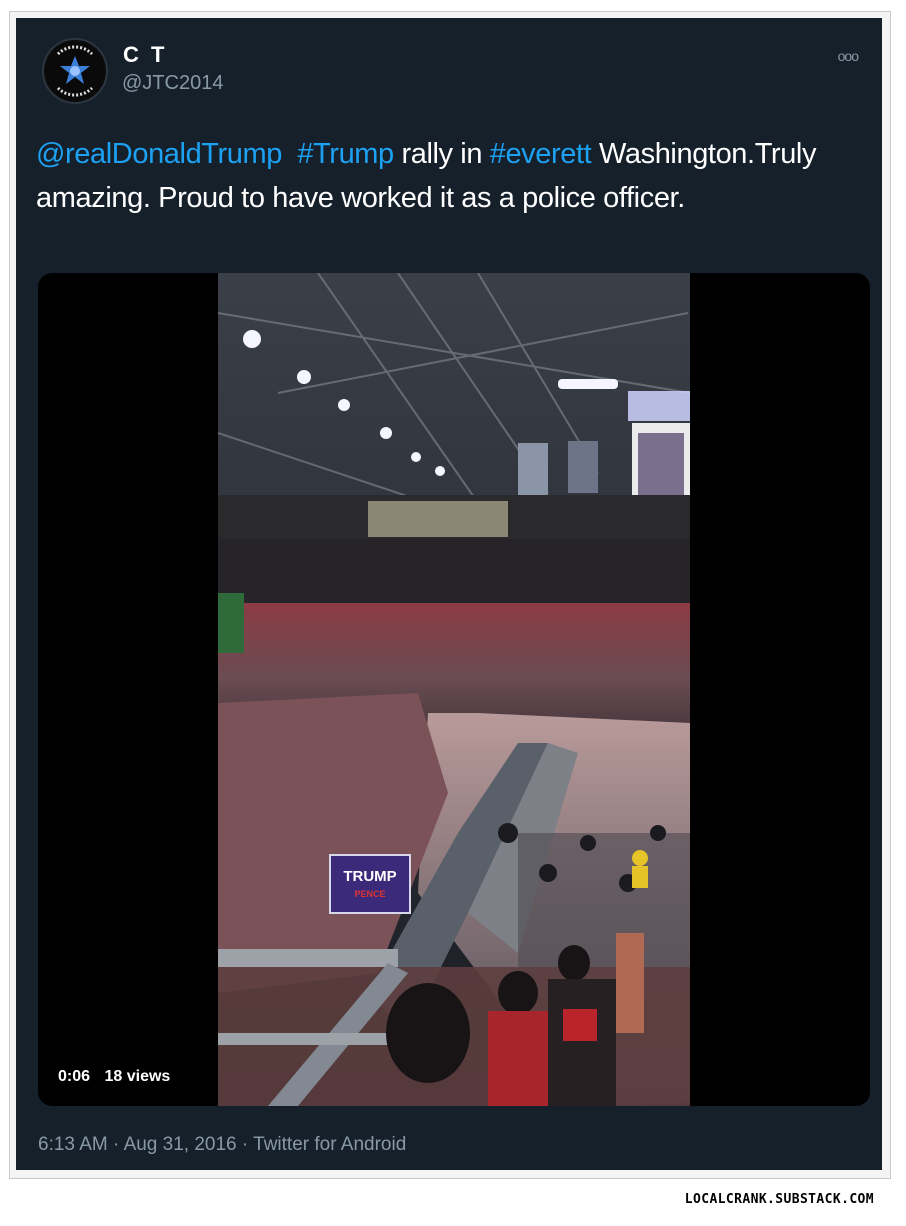  What do you see at coordinates (137, 1076) in the screenshot?
I see `video-views: 18 views` at bounding box center [137, 1076].